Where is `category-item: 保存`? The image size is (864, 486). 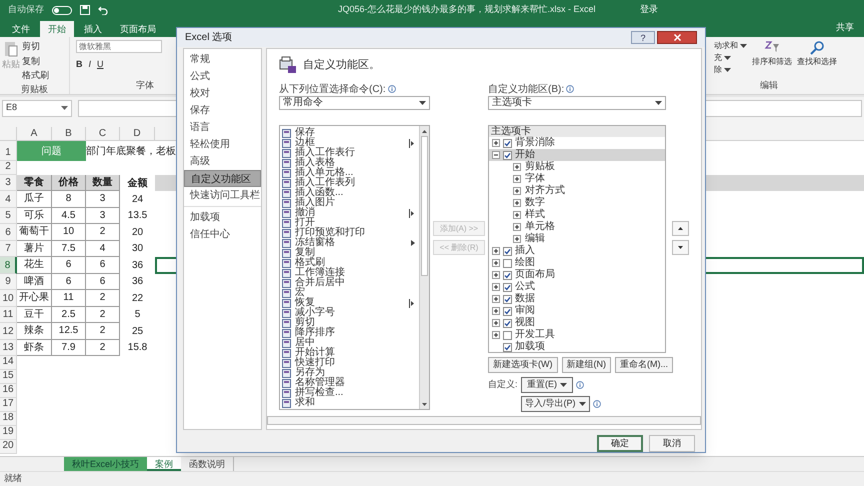 category-item: 保存 is located at coordinates (222, 110).